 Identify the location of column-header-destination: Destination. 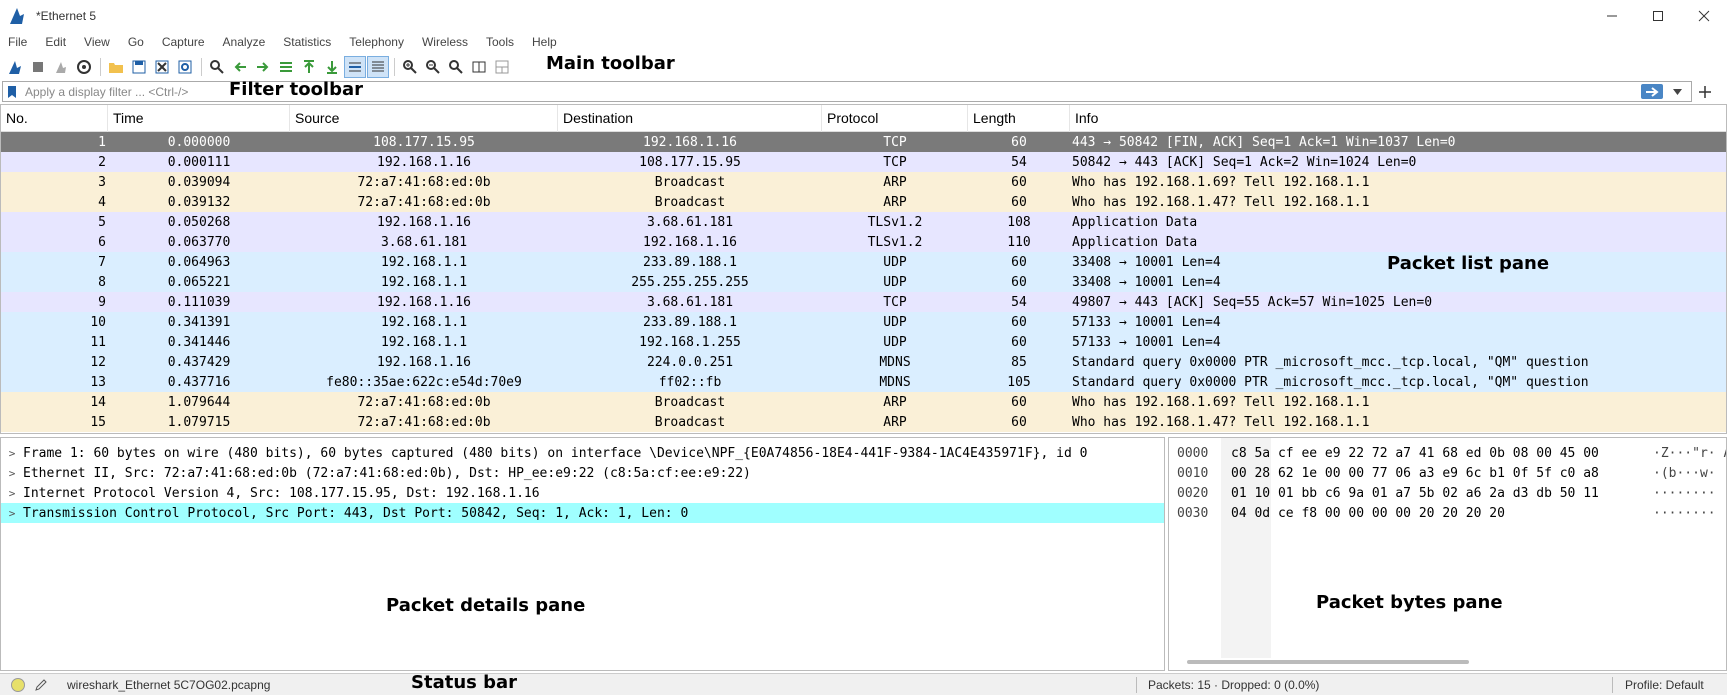
(690, 118).